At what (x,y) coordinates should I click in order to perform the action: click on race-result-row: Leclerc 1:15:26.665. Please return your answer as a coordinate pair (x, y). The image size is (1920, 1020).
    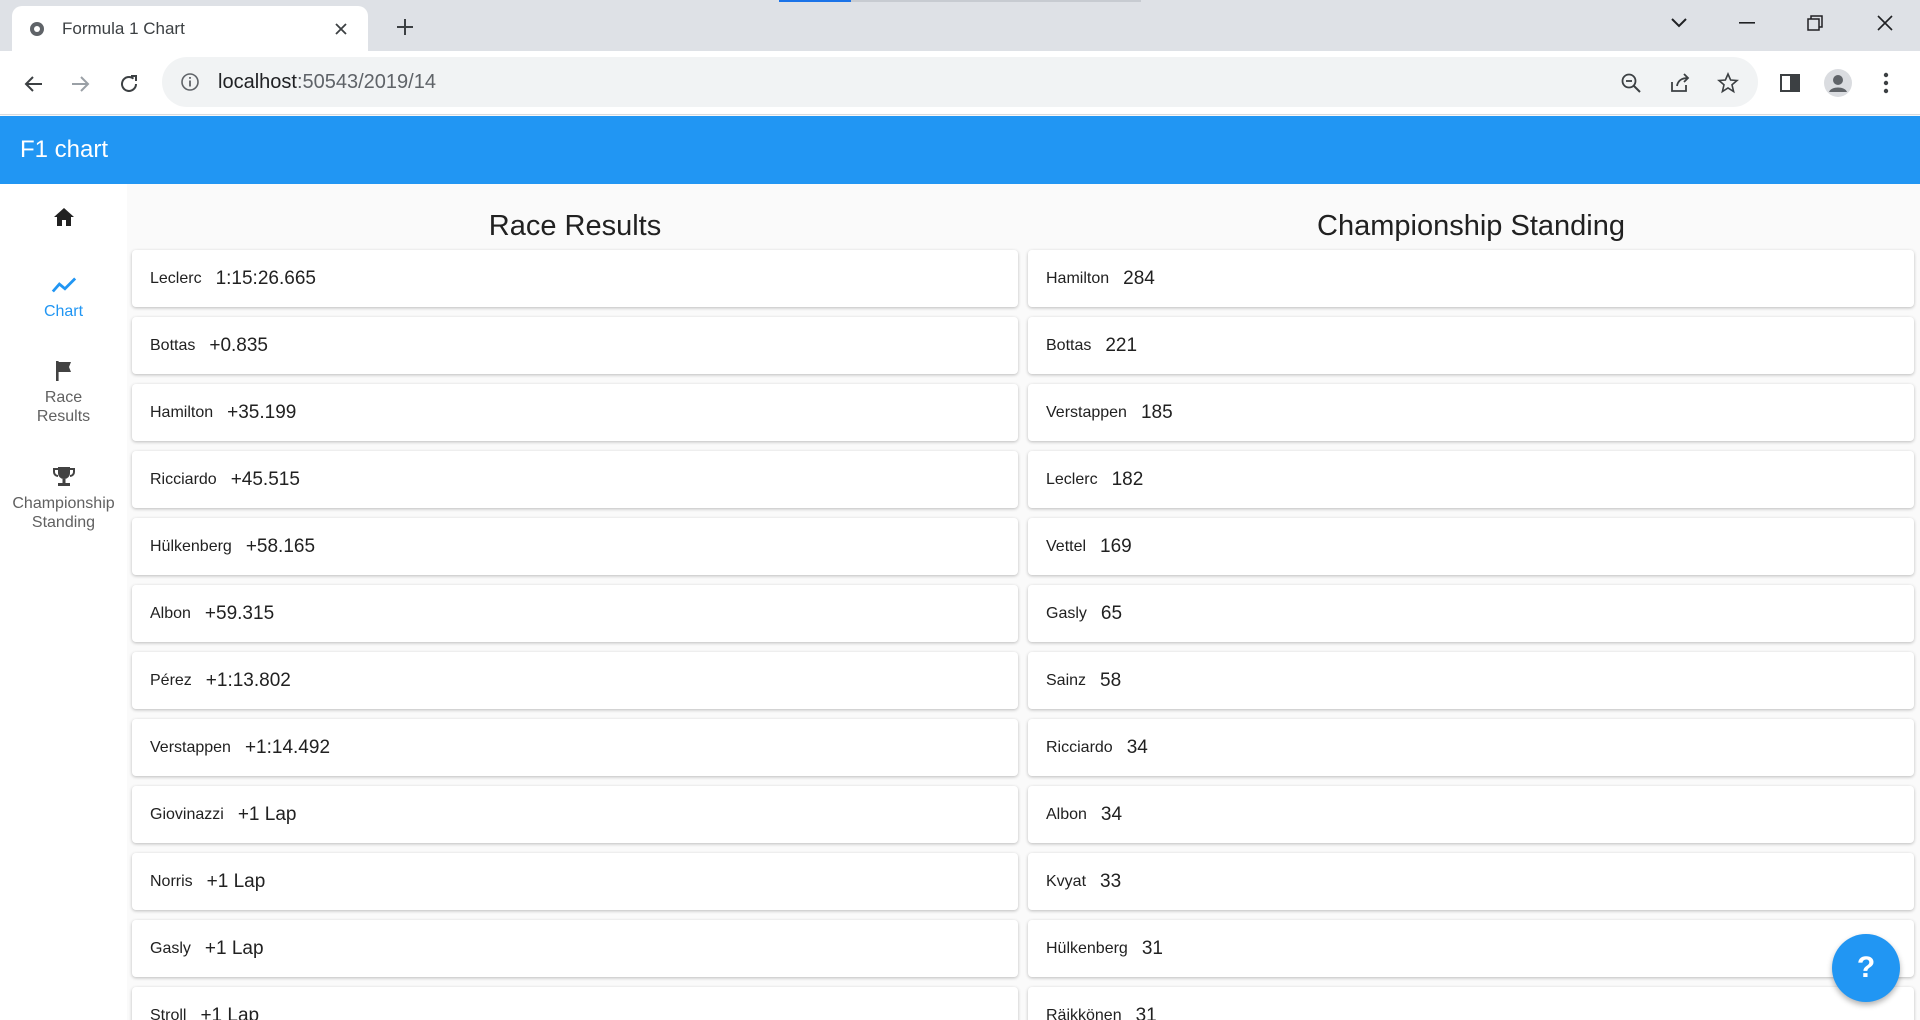
    Looking at the image, I should click on (575, 278).